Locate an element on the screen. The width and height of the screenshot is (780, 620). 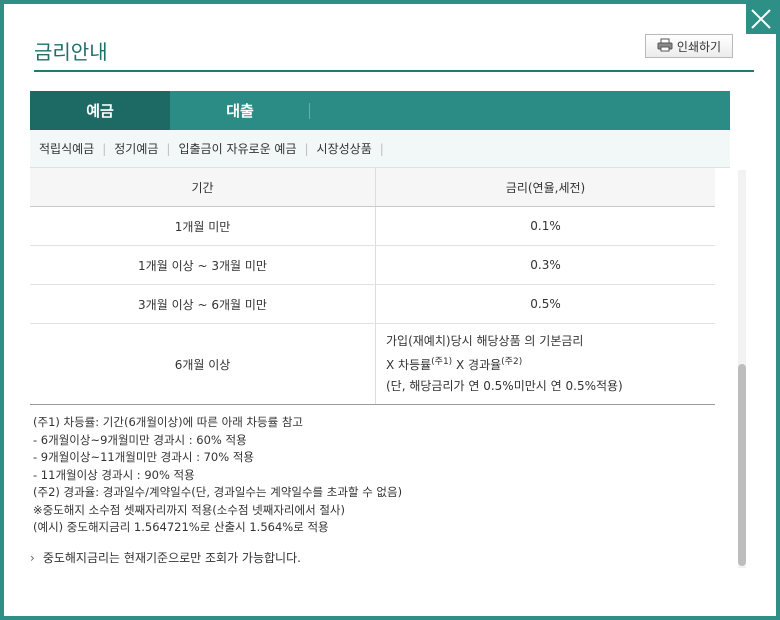
period-cell: 1개월 미만 is located at coordinates (203, 226).